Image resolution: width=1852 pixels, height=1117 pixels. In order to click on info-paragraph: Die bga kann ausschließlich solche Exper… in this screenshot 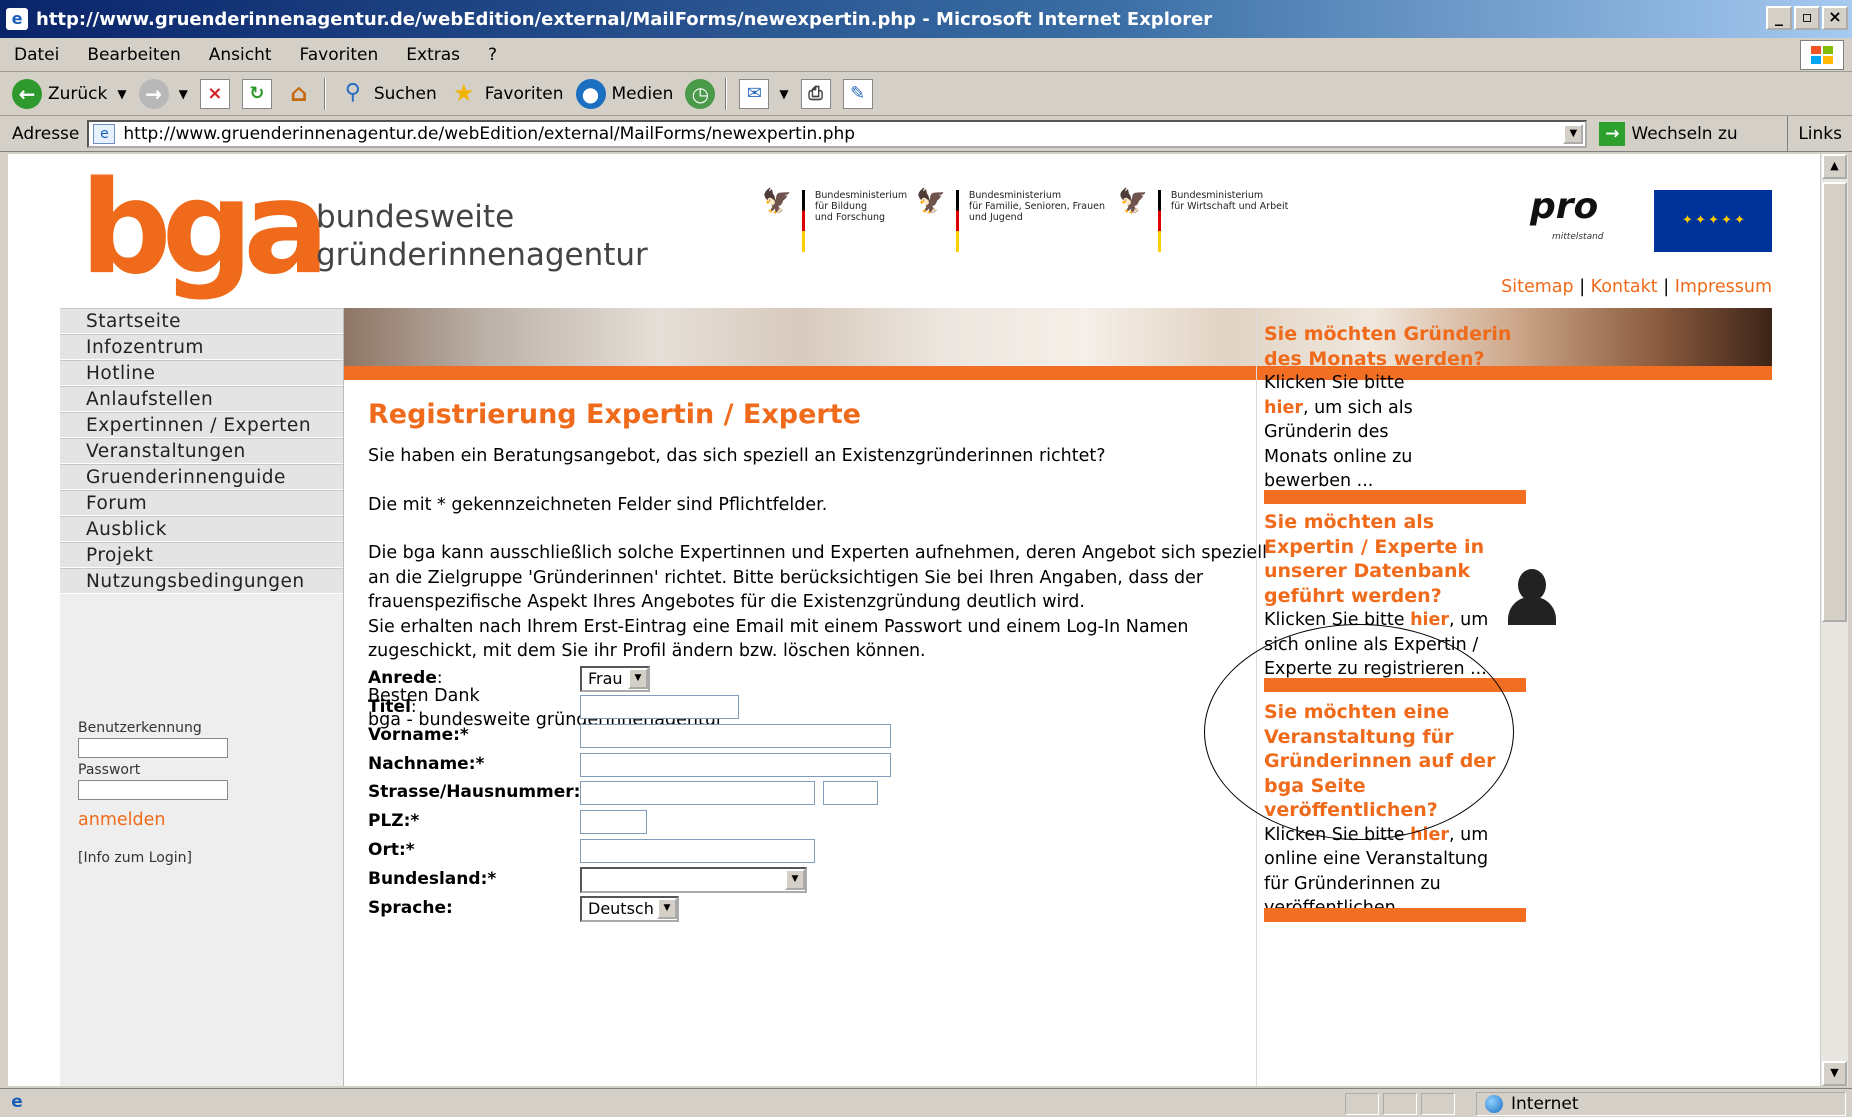, I will do `click(828, 602)`.